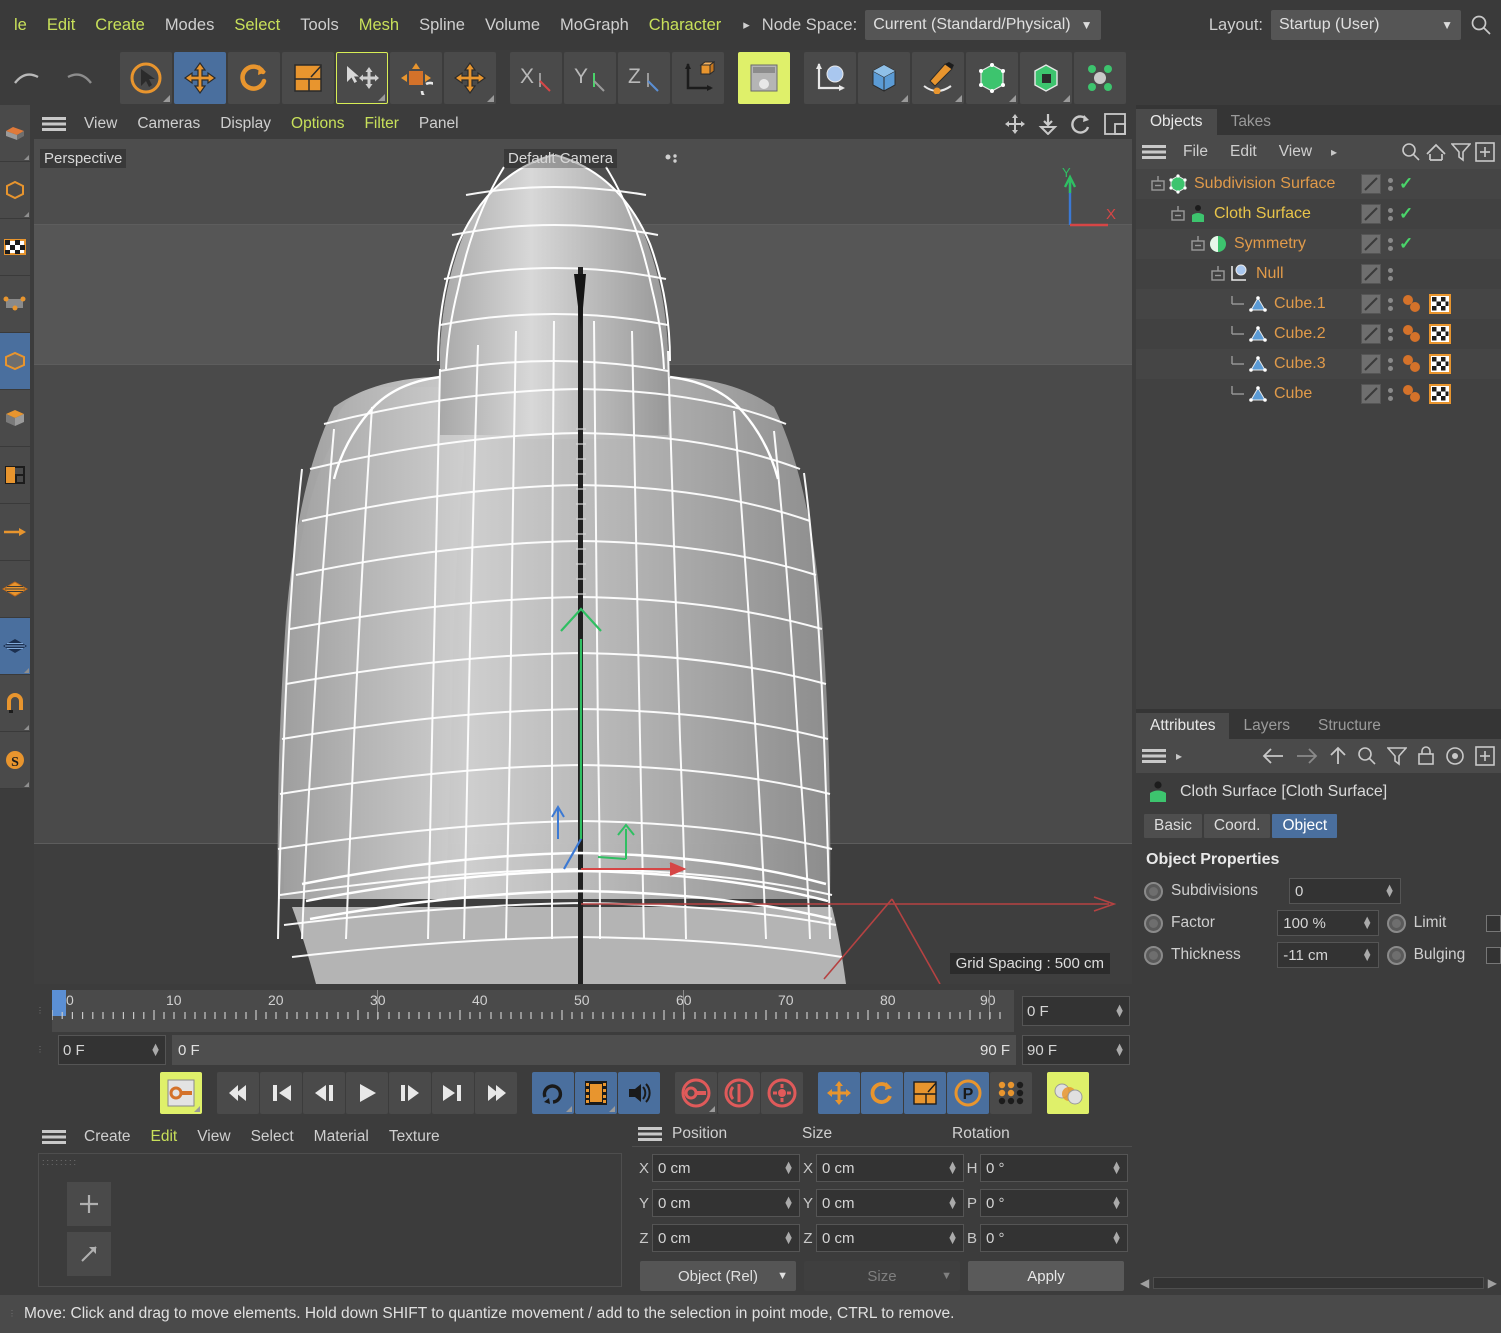  Describe the element at coordinates (698, 77) in the screenshot. I see `world-coordinate-system-button` at that location.